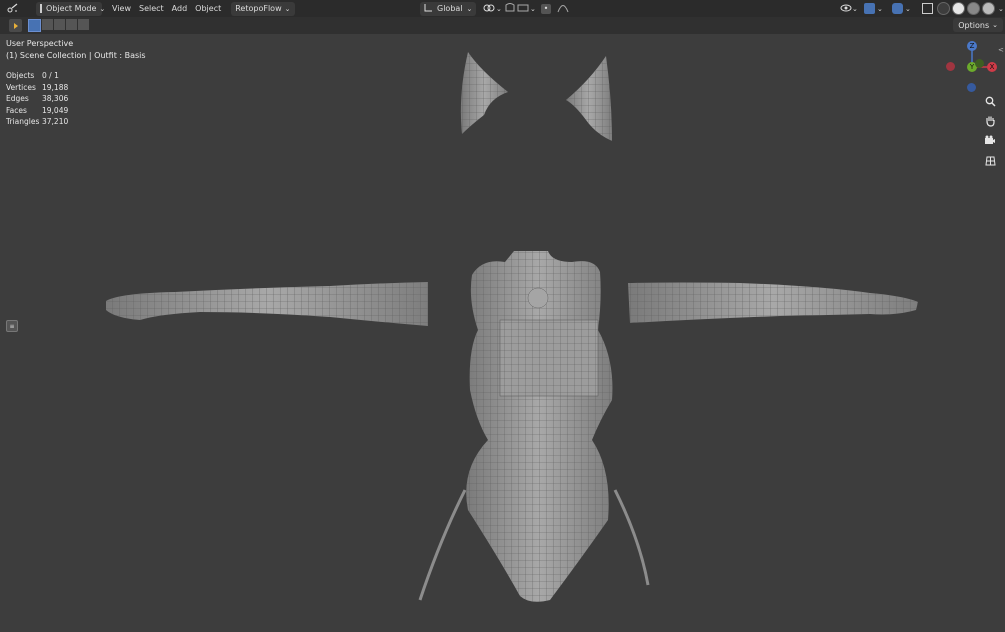 This screenshot has width=1005, height=632. Describe the element at coordinates (121, 9) in the screenshot. I see `menu-view: View` at that location.